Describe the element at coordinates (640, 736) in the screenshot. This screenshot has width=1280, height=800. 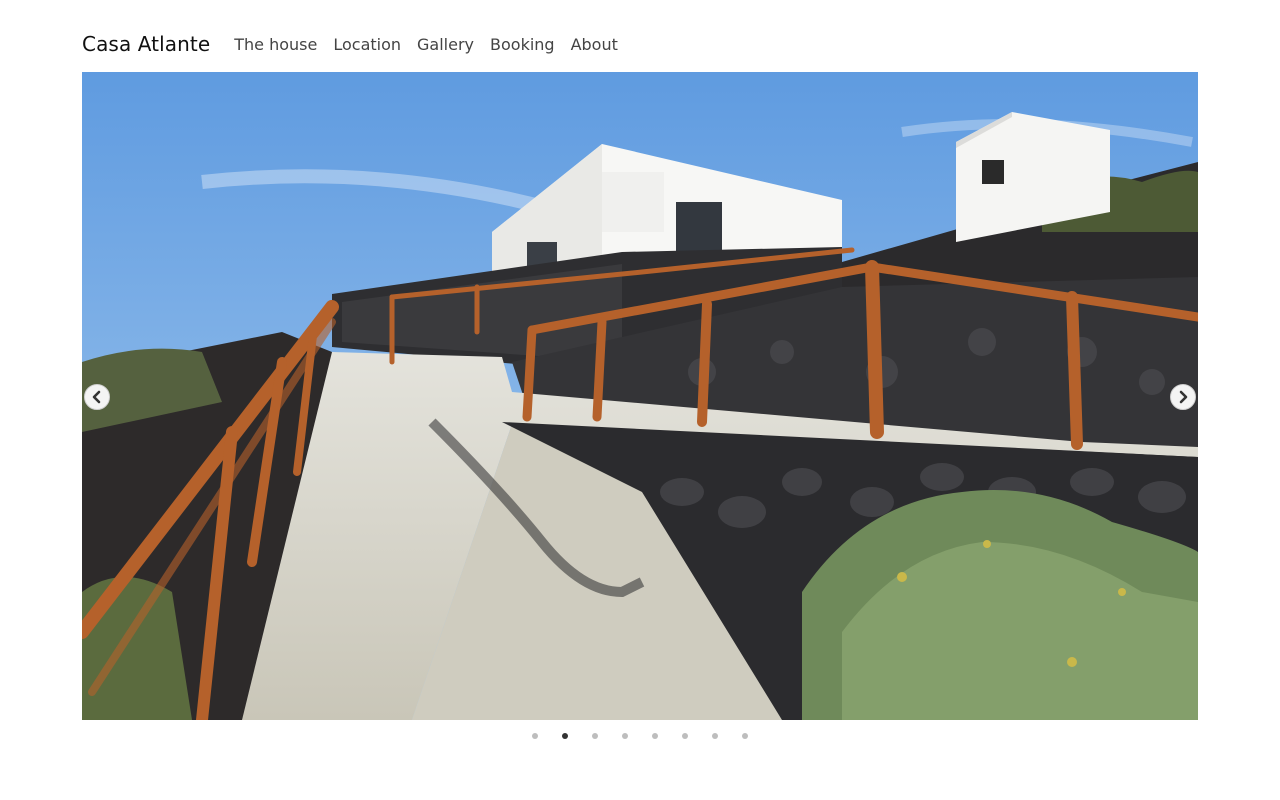
I see `carousel-indicators` at that location.